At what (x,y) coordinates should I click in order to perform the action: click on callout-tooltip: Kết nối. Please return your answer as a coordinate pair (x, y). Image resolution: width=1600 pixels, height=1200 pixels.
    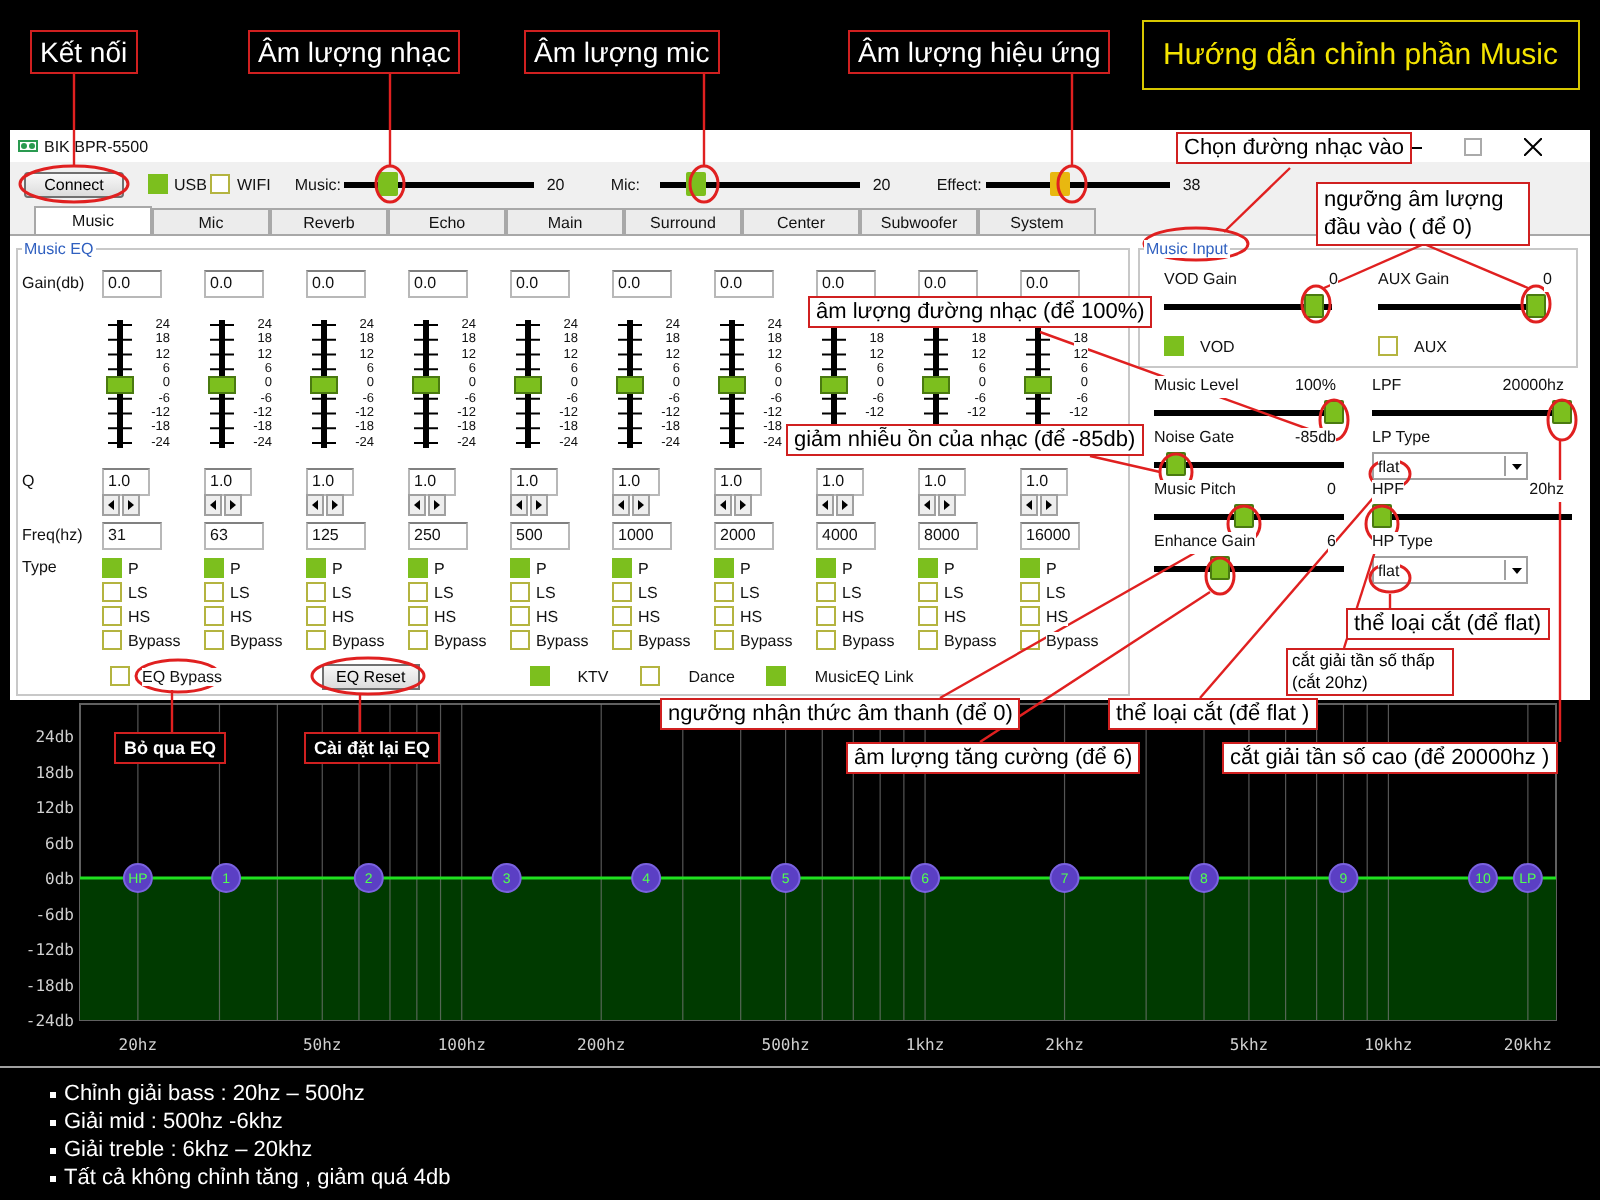
    Looking at the image, I should click on (84, 52).